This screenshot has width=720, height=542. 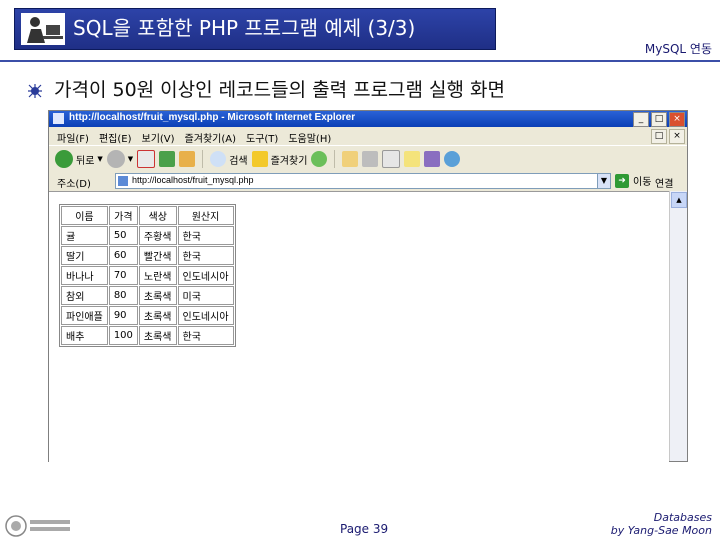 What do you see at coordinates (238, 161) in the screenshot?
I see `search-label: 검색` at bounding box center [238, 161].